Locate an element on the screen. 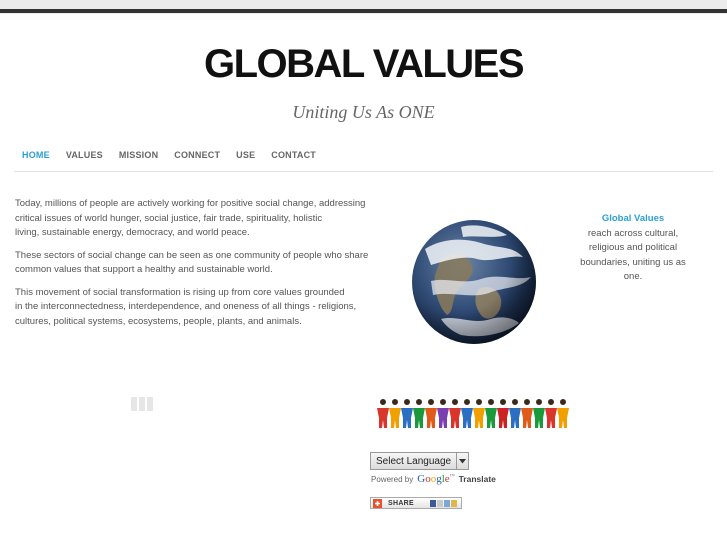 This screenshot has height=545, width=727. earth-globe-image is located at coordinates (474, 282).